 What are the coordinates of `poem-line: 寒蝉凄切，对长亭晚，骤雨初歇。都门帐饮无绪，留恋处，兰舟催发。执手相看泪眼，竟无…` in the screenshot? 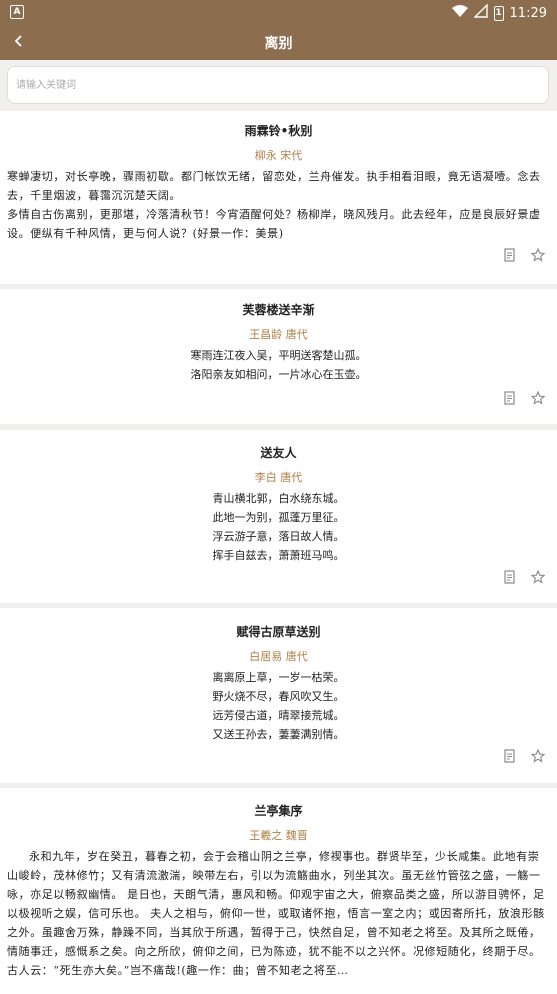 It's located at (274, 186).